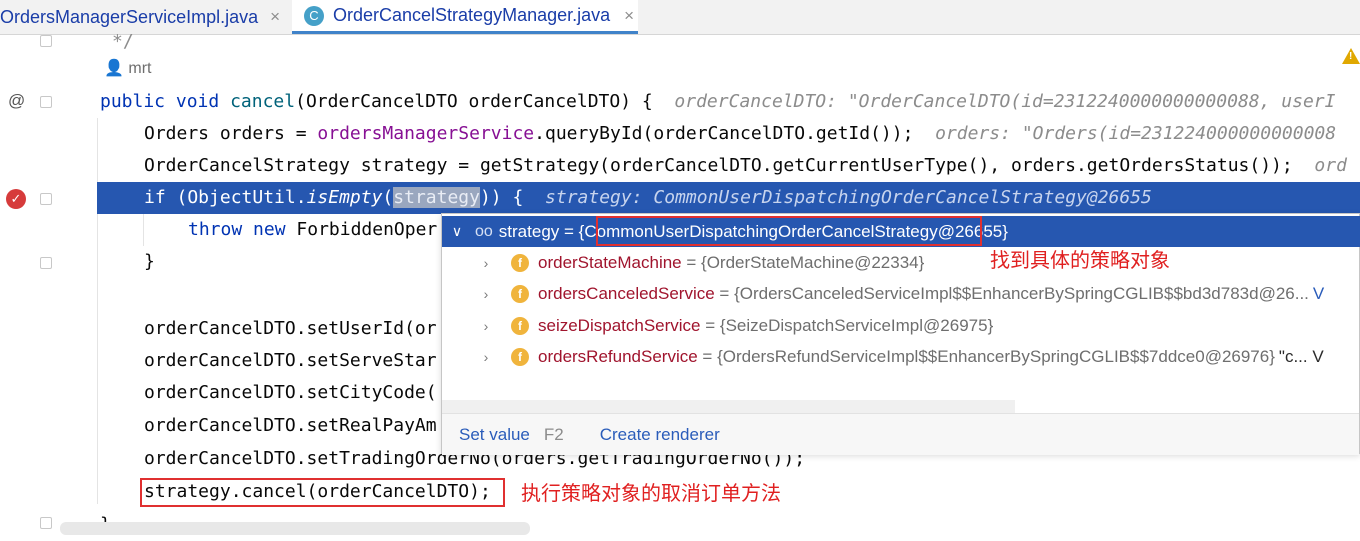 This screenshot has width=1360, height=541. What do you see at coordinates (225, 197) in the screenshot?
I see `code-text: if (ObjectUtil.` at bounding box center [225, 197].